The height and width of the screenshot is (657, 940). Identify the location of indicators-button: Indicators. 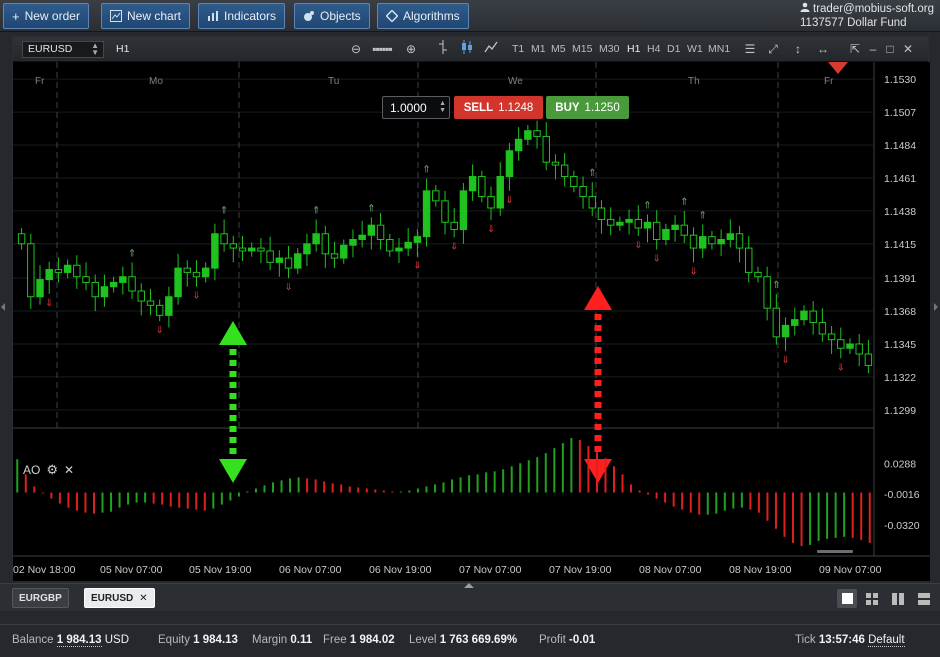
(242, 16).